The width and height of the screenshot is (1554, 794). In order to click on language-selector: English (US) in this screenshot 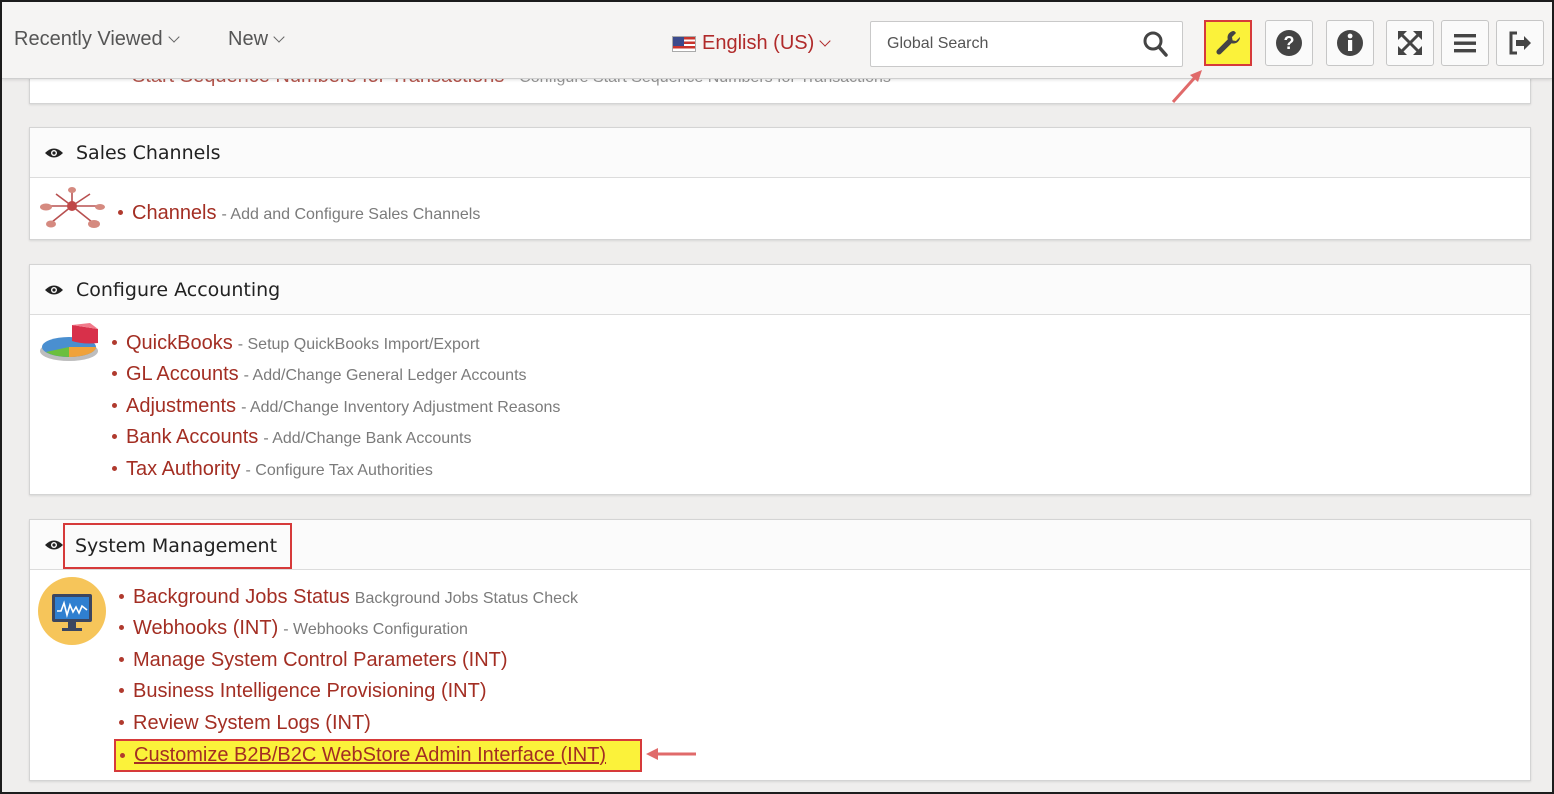, I will do `click(751, 43)`.